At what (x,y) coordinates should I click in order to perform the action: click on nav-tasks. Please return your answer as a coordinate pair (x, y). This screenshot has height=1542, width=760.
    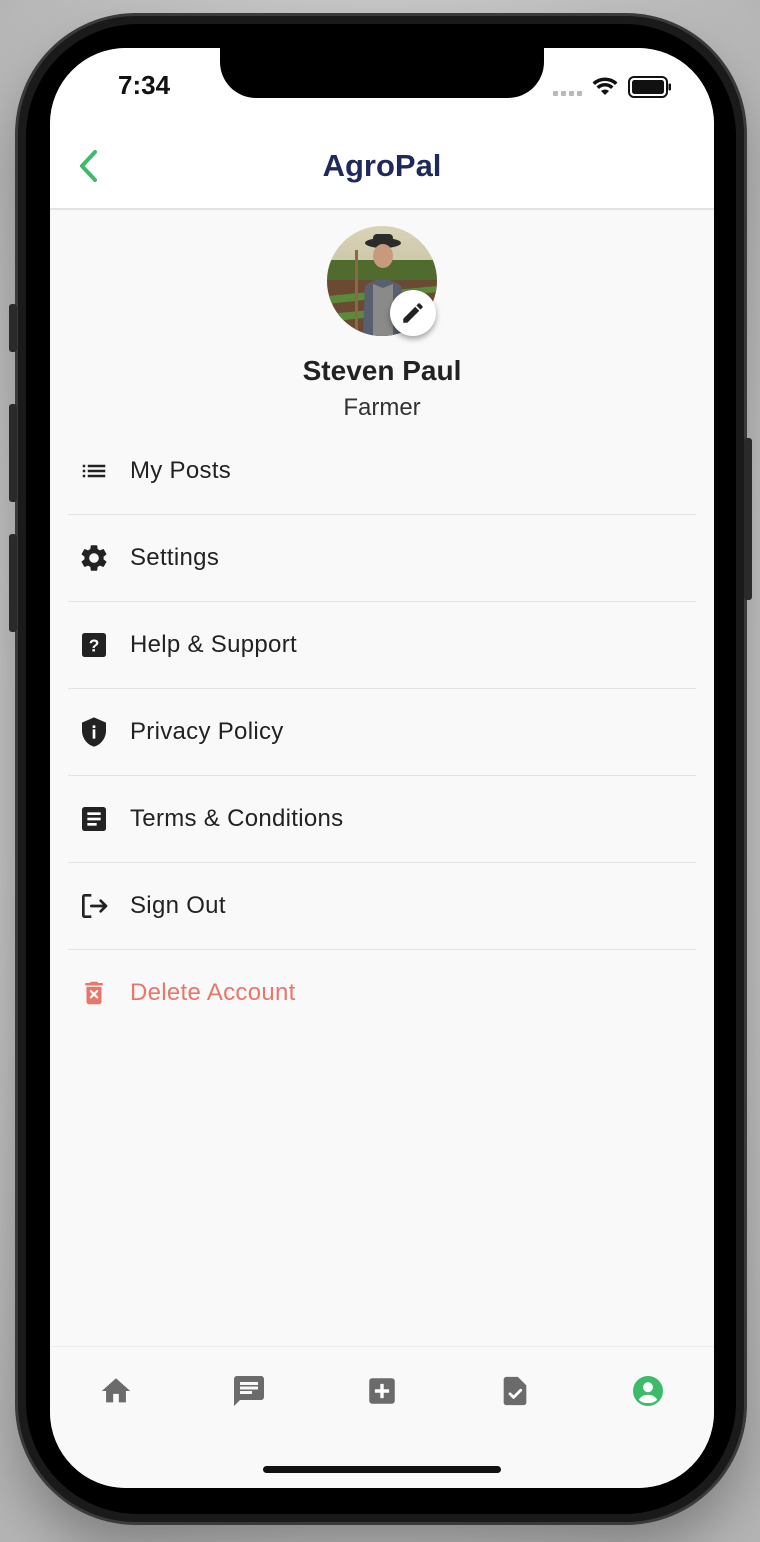
    Looking at the image, I should click on (515, 1391).